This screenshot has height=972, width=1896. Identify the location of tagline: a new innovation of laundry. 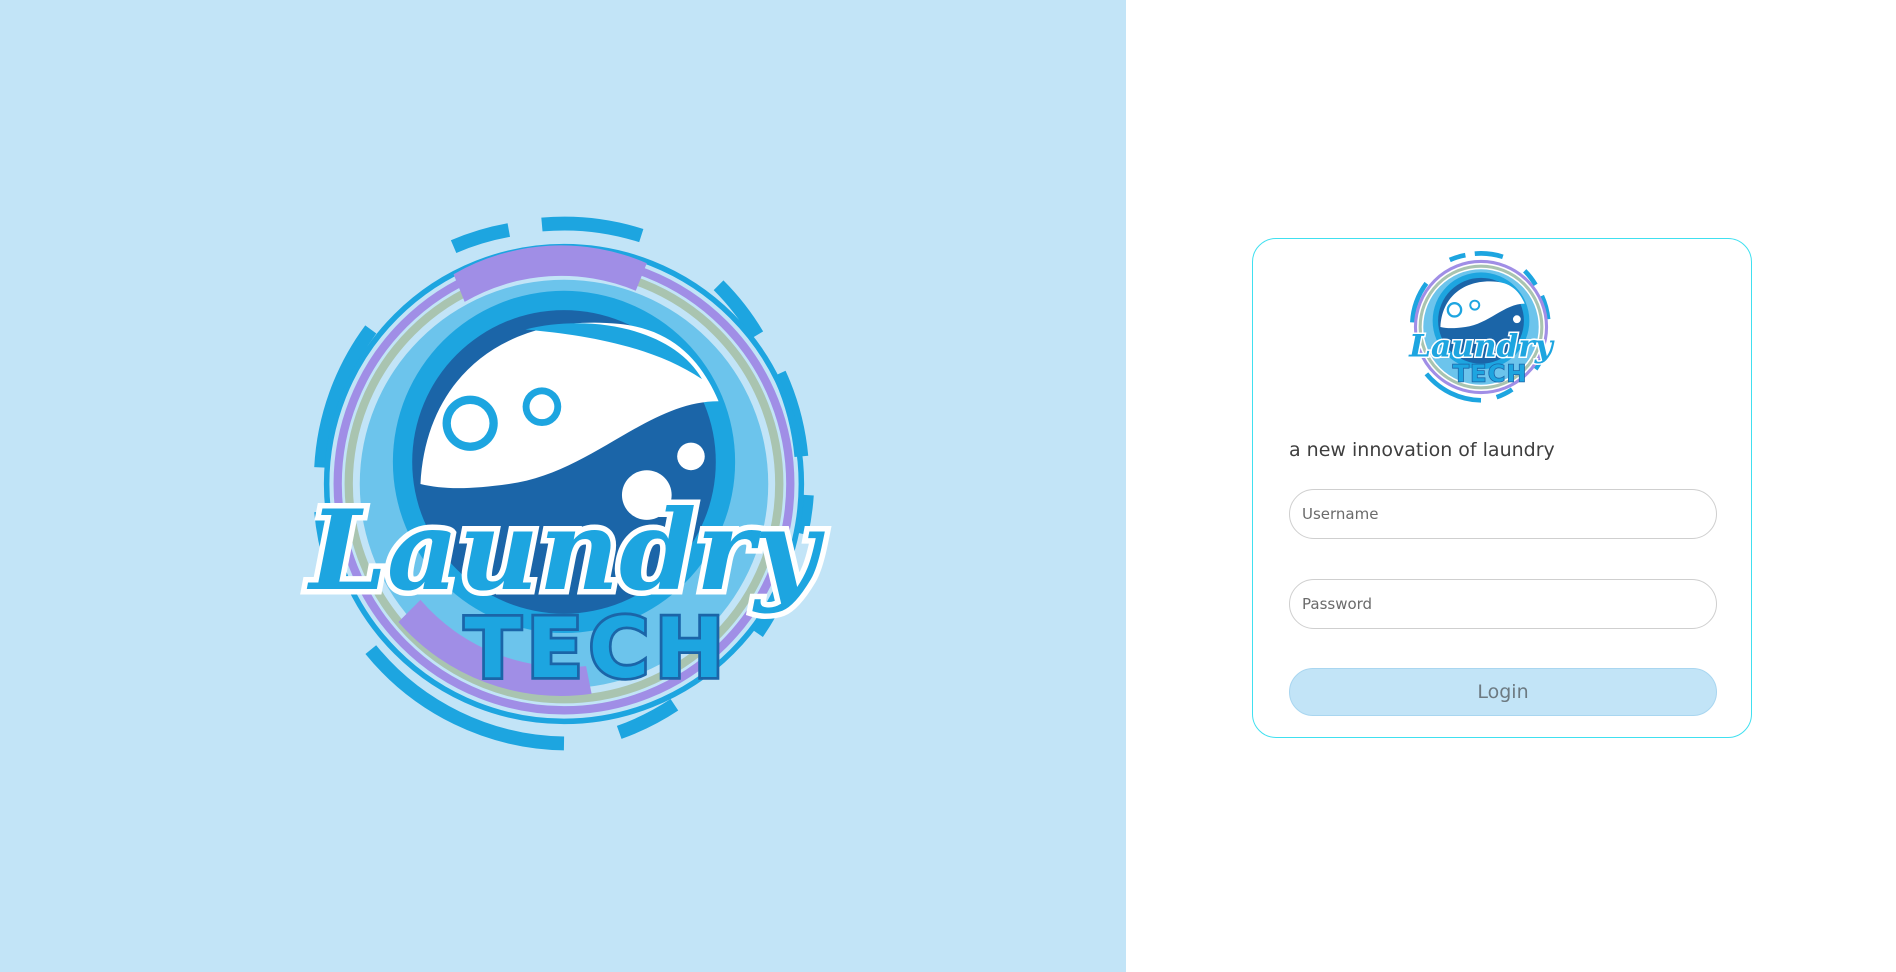
(1422, 450).